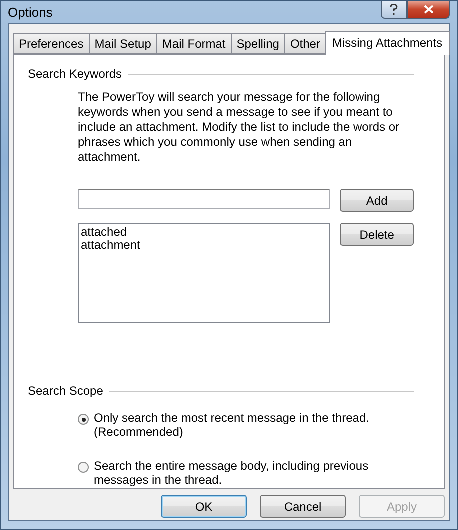 The width and height of the screenshot is (458, 530). Describe the element at coordinates (239, 127) in the screenshot. I see `description-text: The PowerToy will search your message for the following keywords when you send a message to see if you meant to include an attachment. Modify the list to include the words or phrases which you commonly use when sending an attachment.` at that location.